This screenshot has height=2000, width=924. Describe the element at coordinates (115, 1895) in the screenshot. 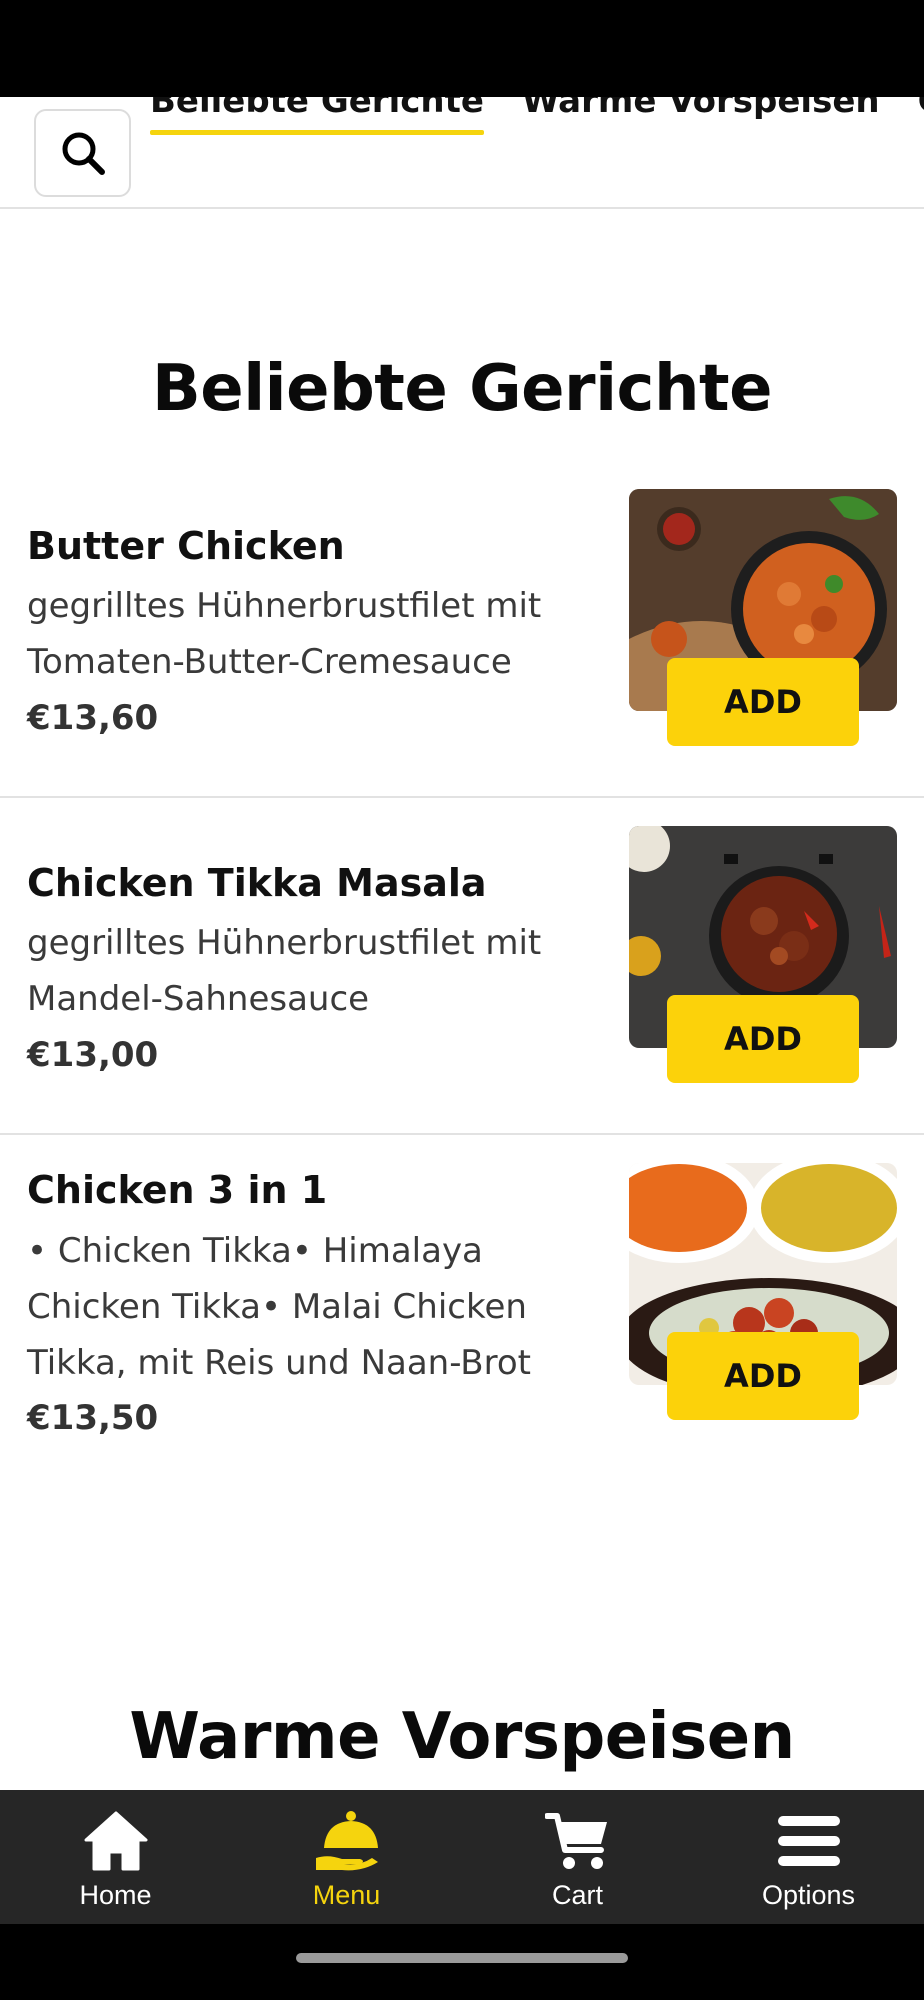

I see `nav-label: Home` at that location.